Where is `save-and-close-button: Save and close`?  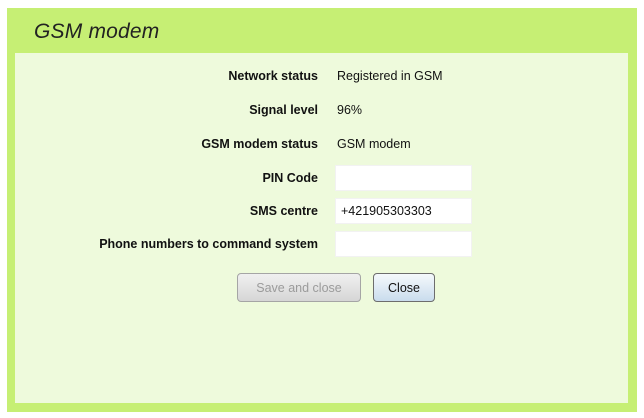 save-and-close-button: Save and close is located at coordinates (299, 287).